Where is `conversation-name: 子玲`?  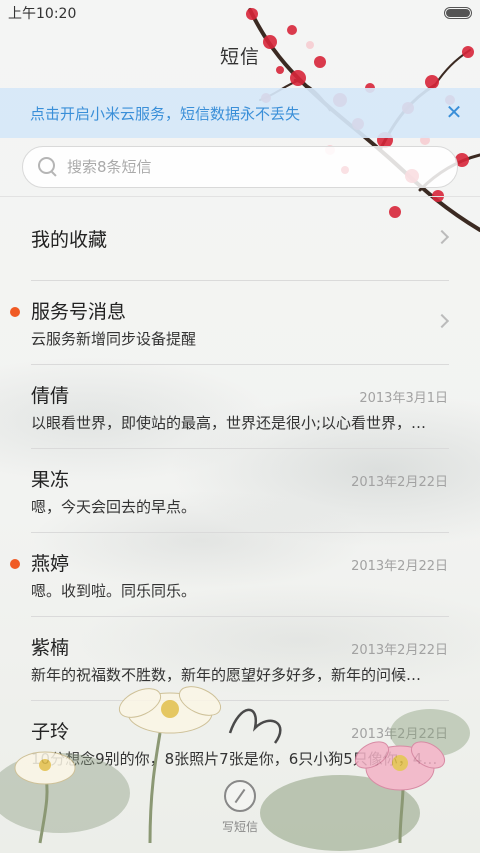 conversation-name: 子玲 is located at coordinates (50, 732).